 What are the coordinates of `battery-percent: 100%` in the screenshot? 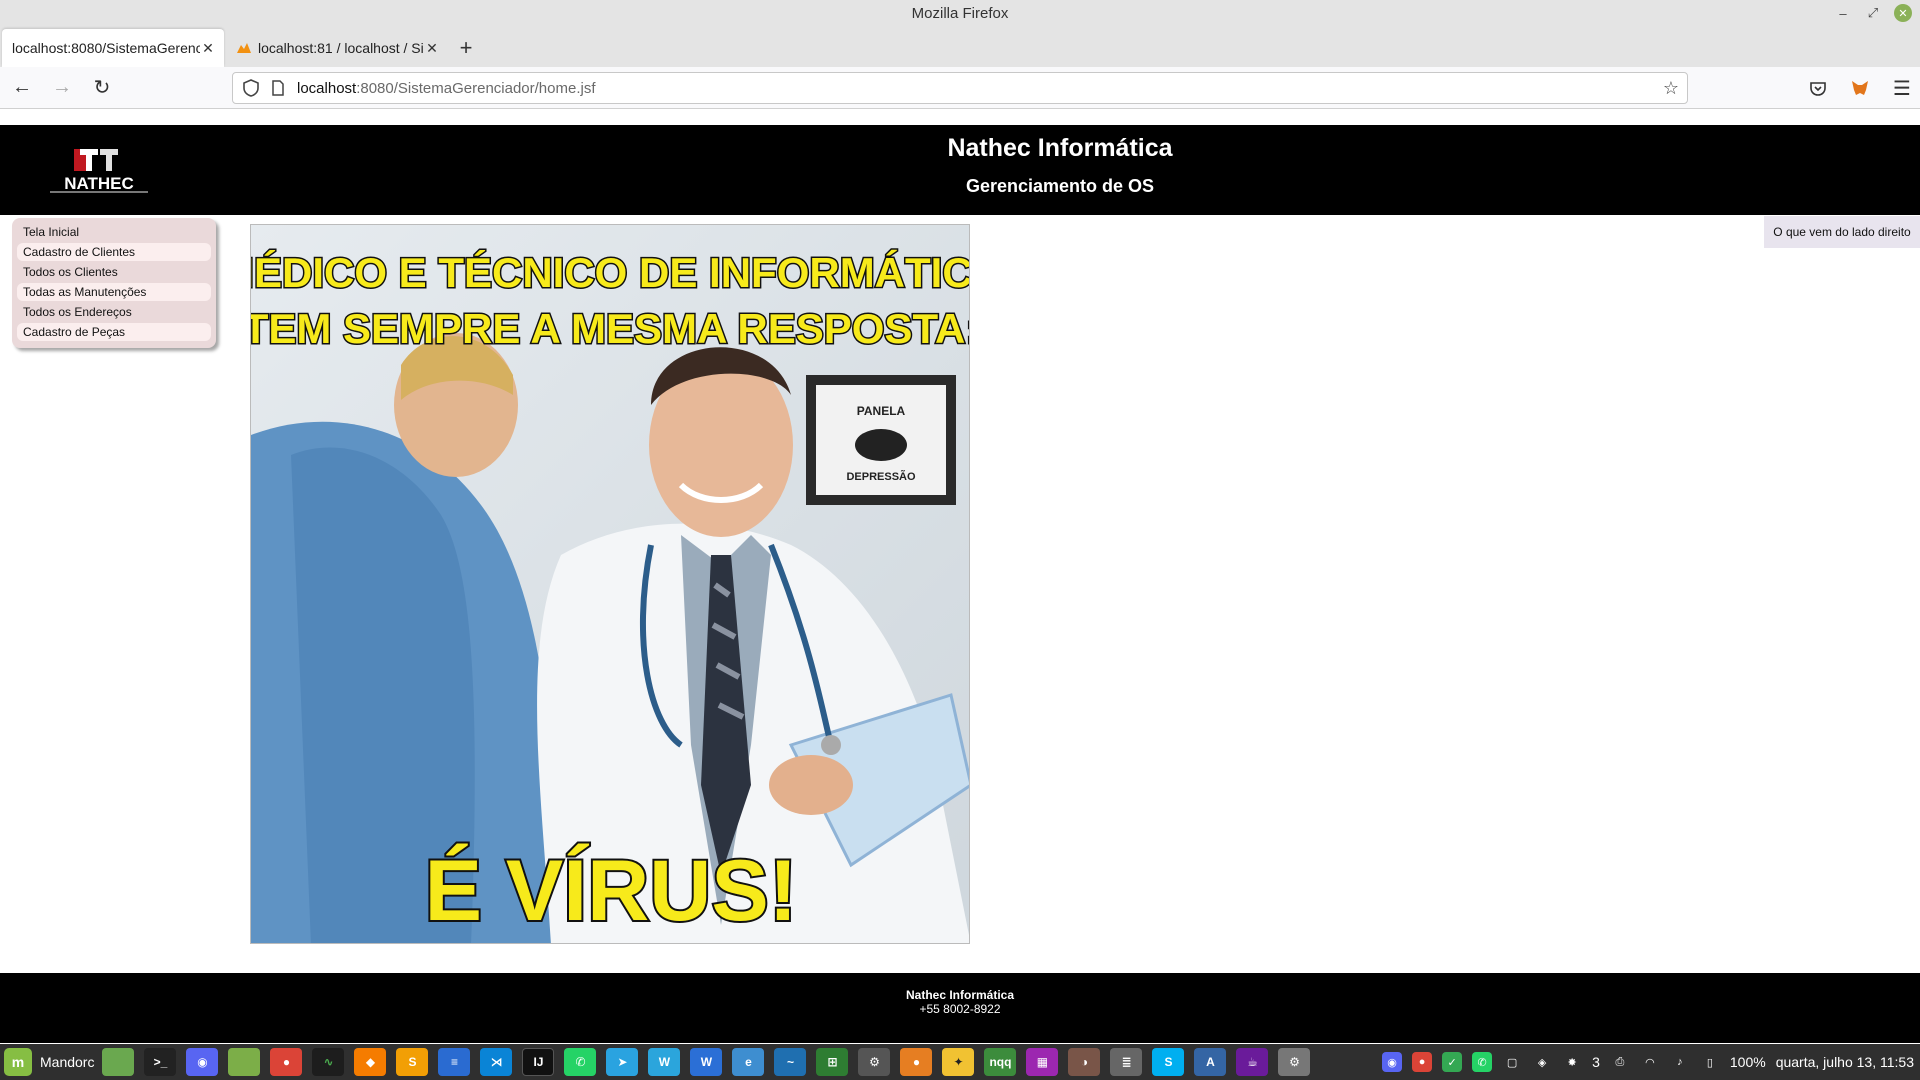 It's located at (1747, 1062).